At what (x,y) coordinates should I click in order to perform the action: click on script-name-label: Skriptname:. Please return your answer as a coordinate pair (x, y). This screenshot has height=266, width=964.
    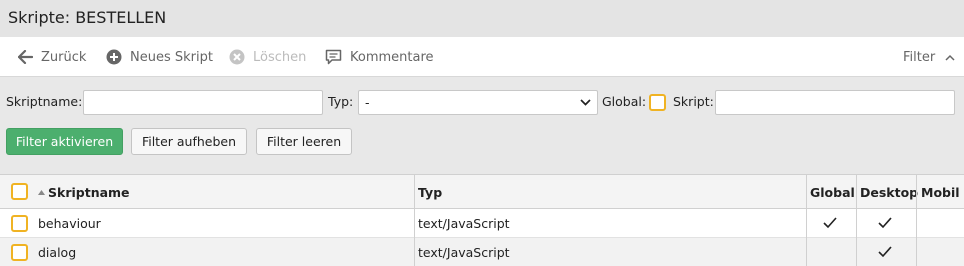
    Looking at the image, I should click on (44, 101).